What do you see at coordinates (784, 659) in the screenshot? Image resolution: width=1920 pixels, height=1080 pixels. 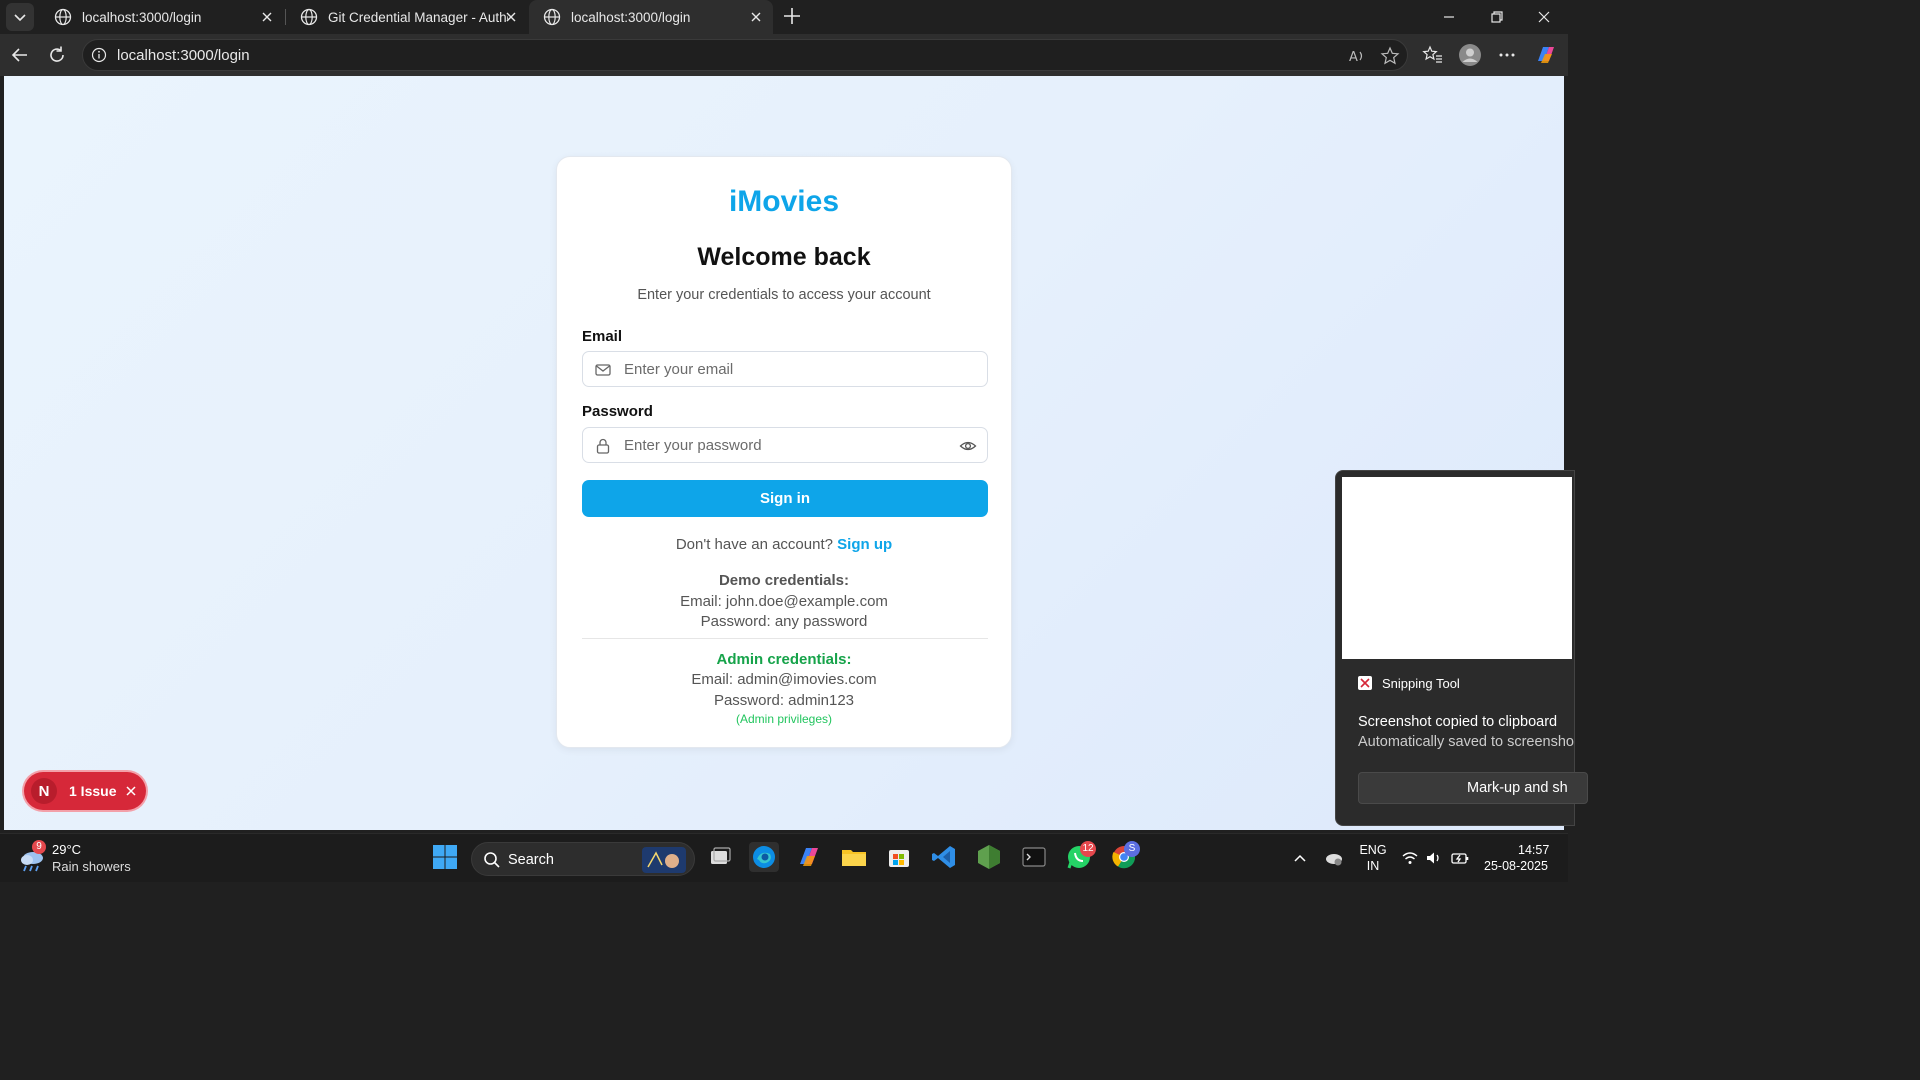 I see `admin-credentials-title: Admin credentials:` at bounding box center [784, 659].